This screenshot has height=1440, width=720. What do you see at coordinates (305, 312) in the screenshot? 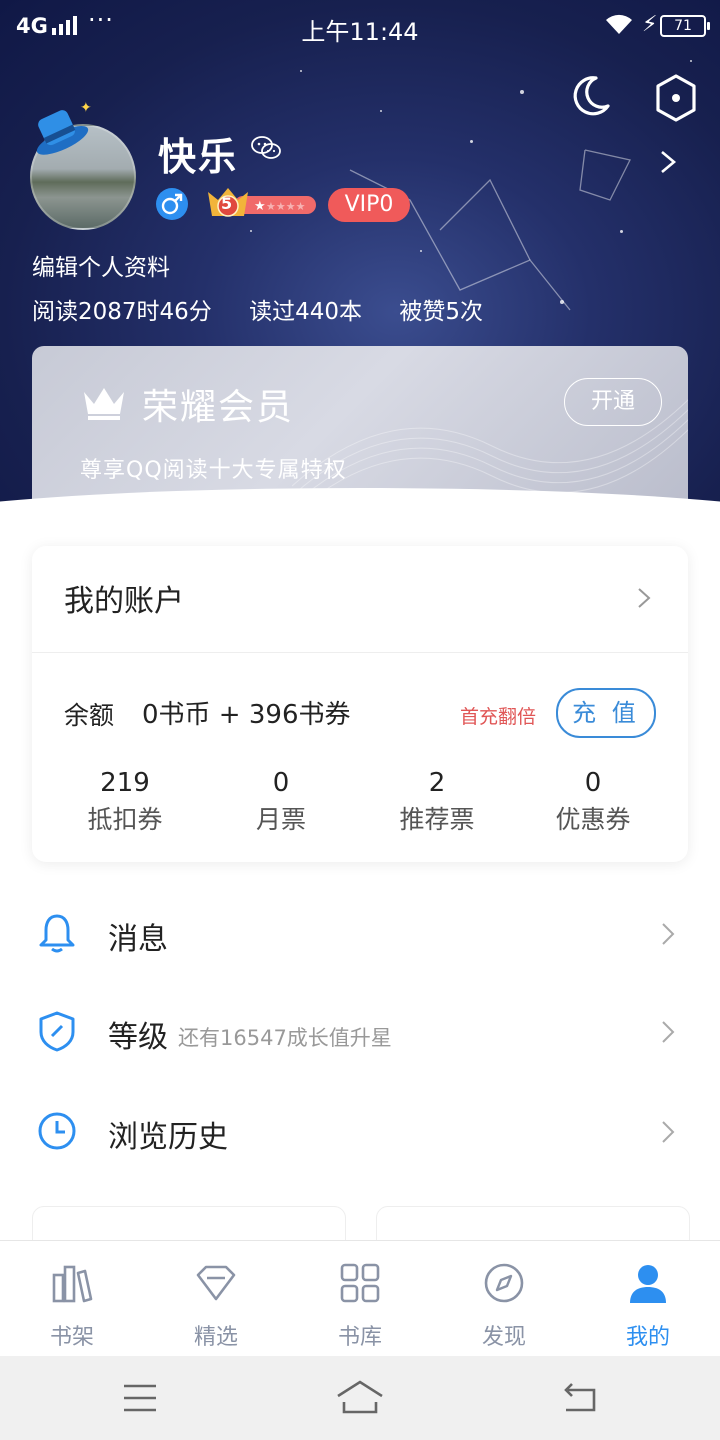
I see `books-read-stat: 读过440本` at bounding box center [305, 312].